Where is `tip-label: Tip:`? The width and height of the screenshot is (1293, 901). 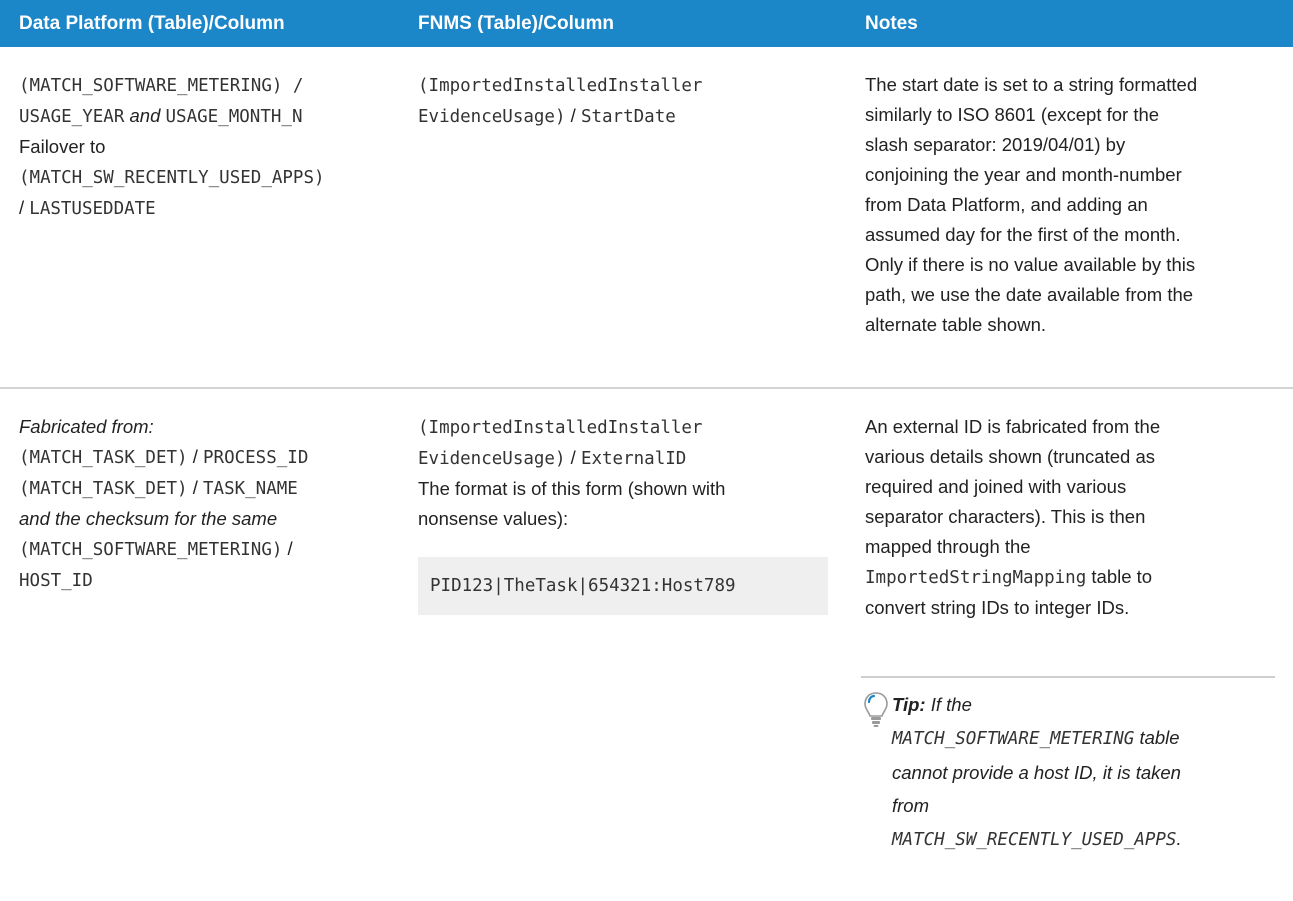 tip-label: Tip: is located at coordinates (909, 704).